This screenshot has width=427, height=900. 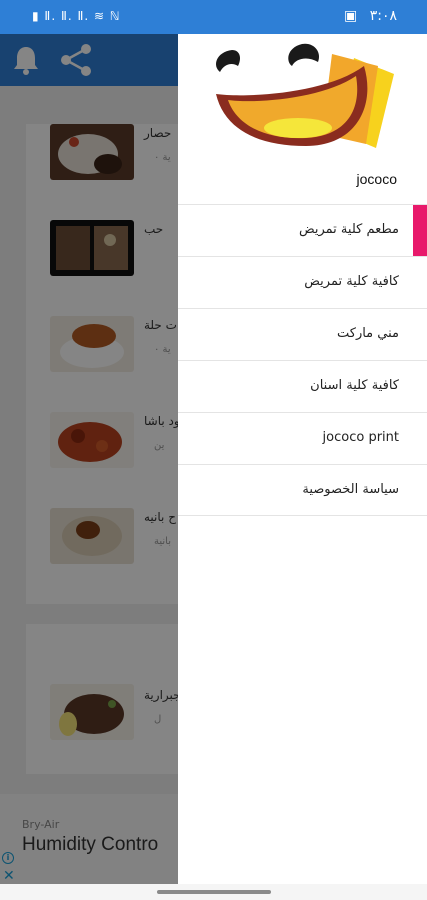 I want to click on system-nav-bar, so click(x=213, y=892).